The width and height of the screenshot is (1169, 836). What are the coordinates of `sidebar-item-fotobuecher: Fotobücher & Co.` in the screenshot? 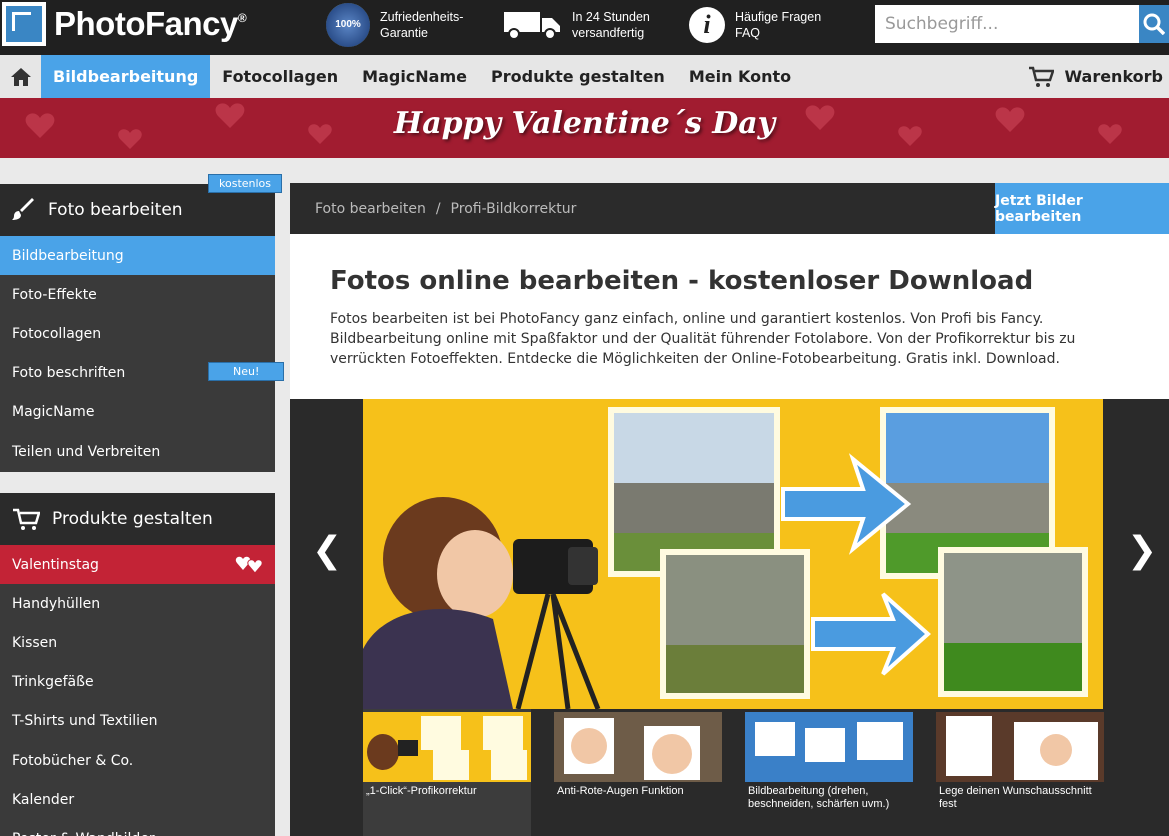 It's located at (137, 760).